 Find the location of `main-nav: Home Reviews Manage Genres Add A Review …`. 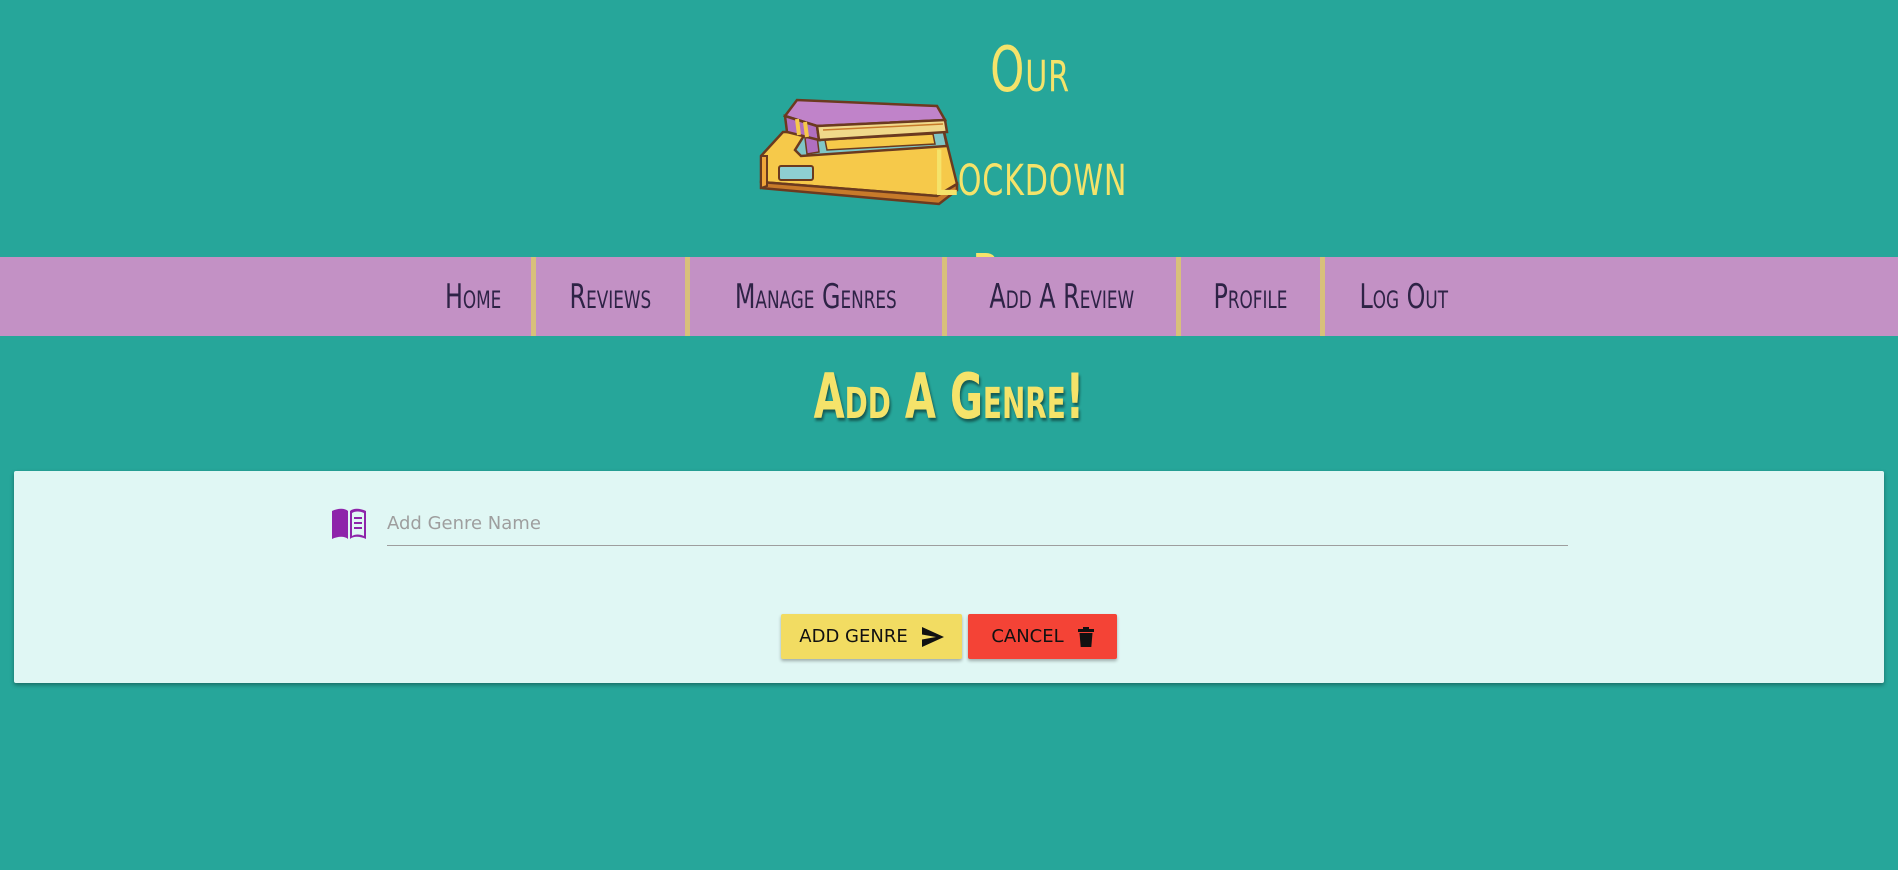

main-nav: Home Reviews Manage Genres Add A Review … is located at coordinates (949, 296).